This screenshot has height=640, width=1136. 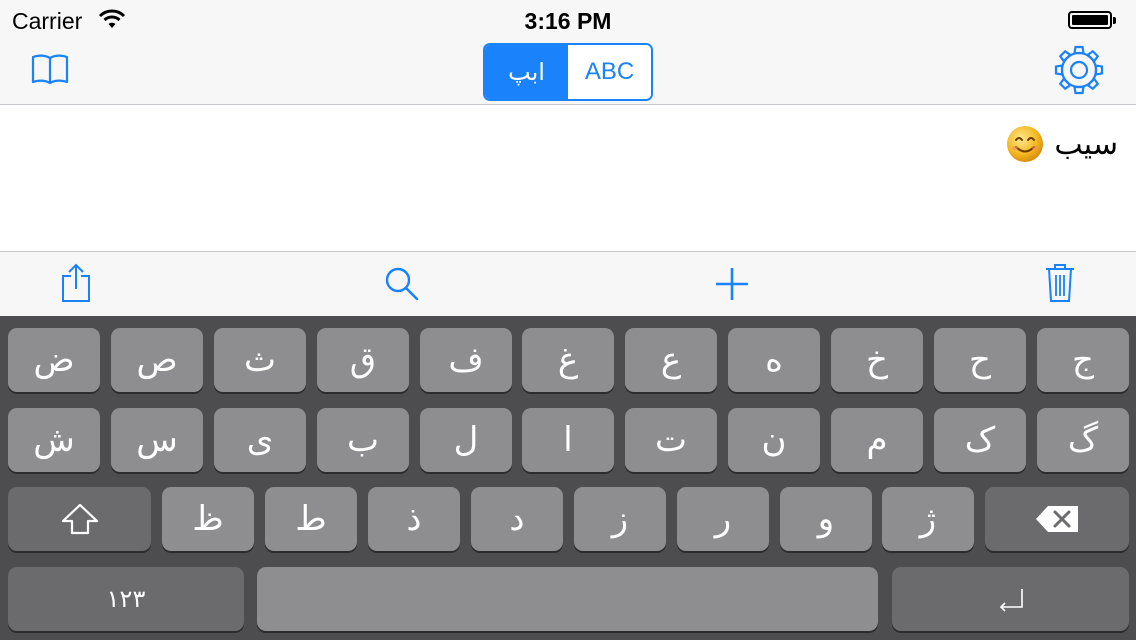 I want to click on key: ی, so click(x=260, y=440).